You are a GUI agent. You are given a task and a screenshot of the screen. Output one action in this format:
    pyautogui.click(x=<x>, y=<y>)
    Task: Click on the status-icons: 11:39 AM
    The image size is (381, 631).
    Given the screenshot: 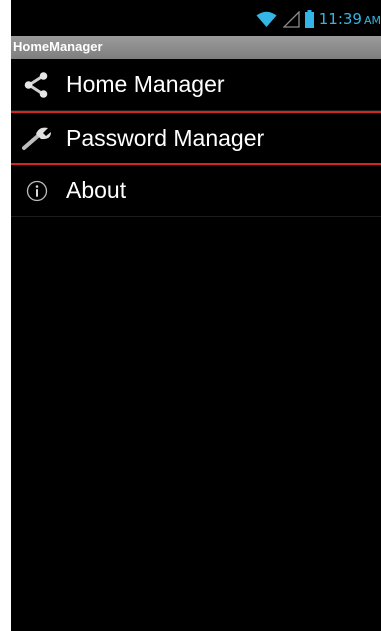 What is the action you would take?
    pyautogui.click(x=318, y=19)
    